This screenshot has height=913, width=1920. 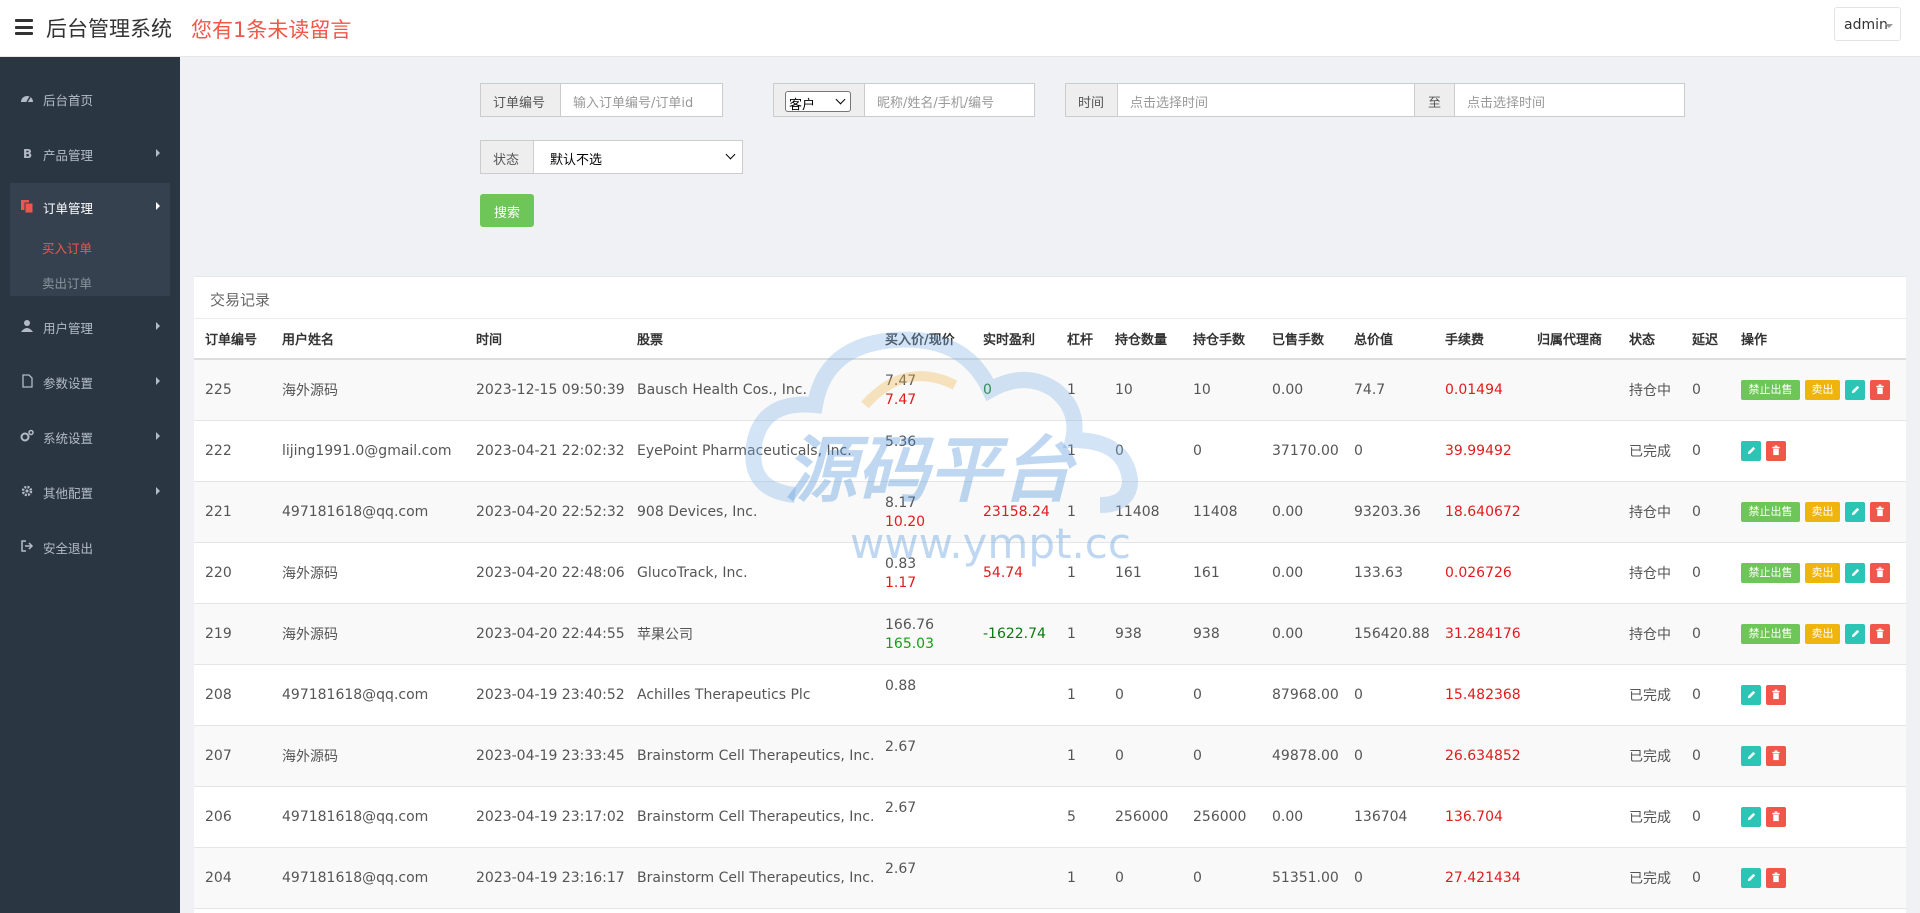 I want to click on sidebar-item-other: 其他配置, so click(x=90, y=491).